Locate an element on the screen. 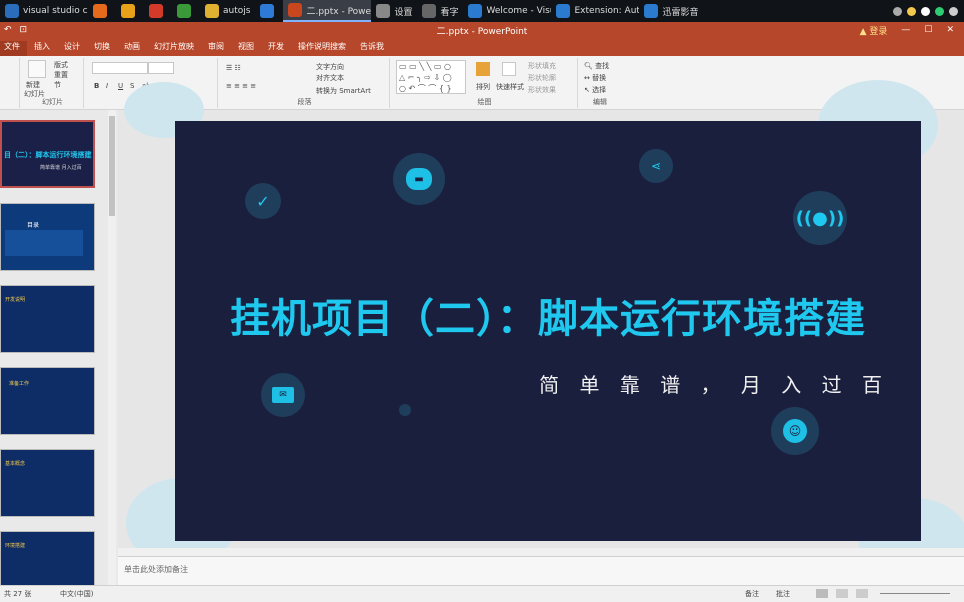 This screenshot has width=964, height=602. arrange-button: 排列 is located at coordinates (483, 87).